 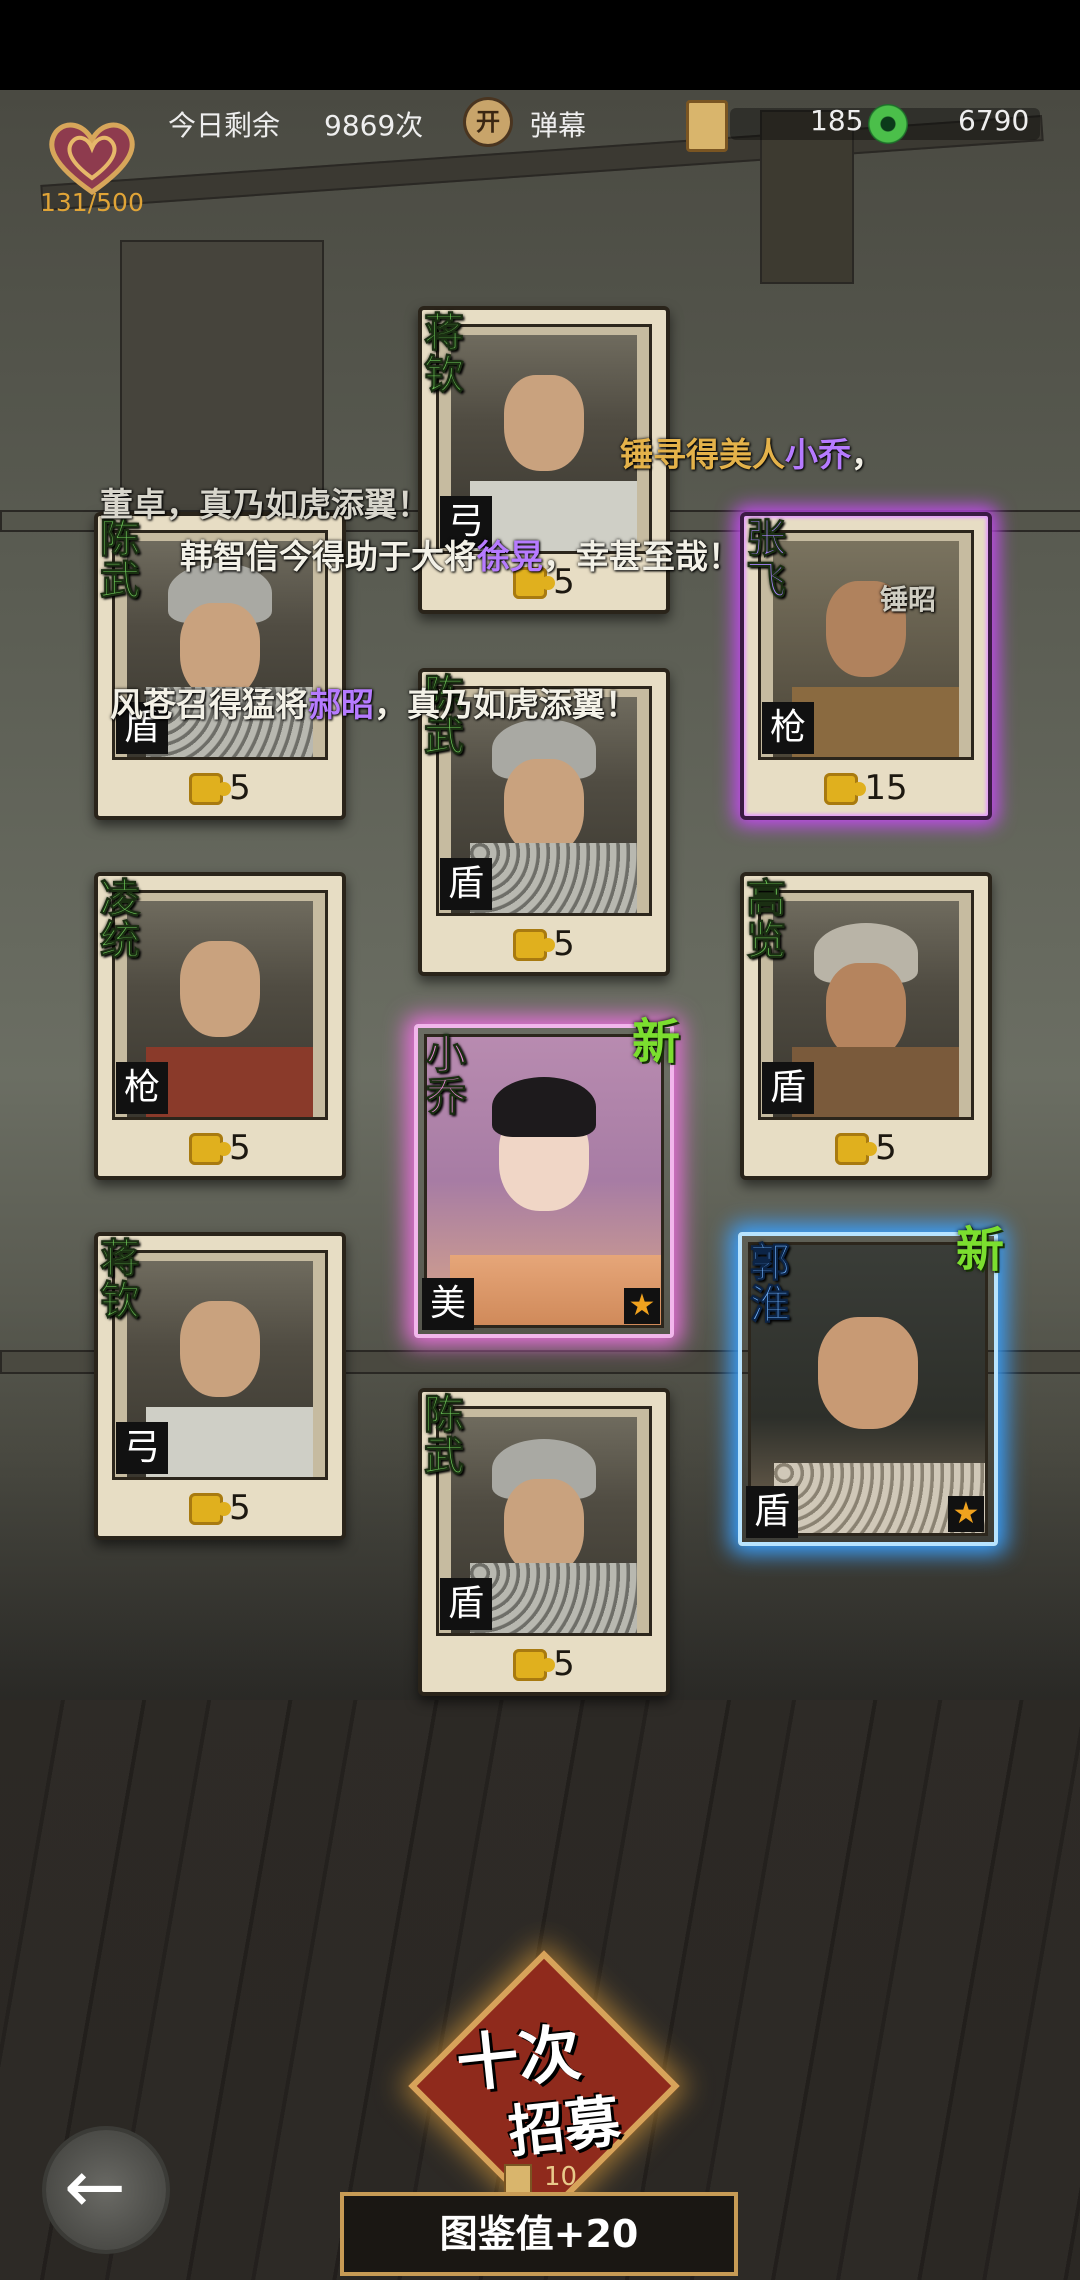 I want to click on back-arrow-icon: ←, so click(x=95, y=2187).